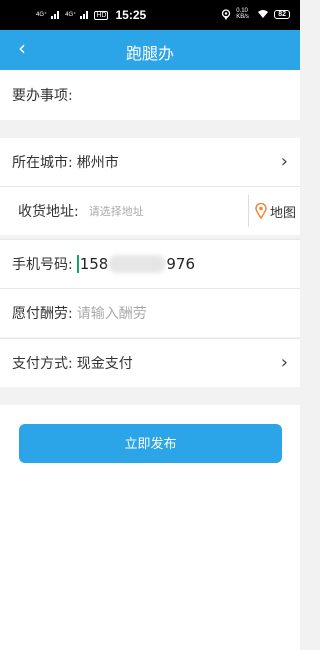 The image size is (320, 650). What do you see at coordinates (77, 264) in the screenshot?
I see `text-cursor` at bounding box center [77, 264].